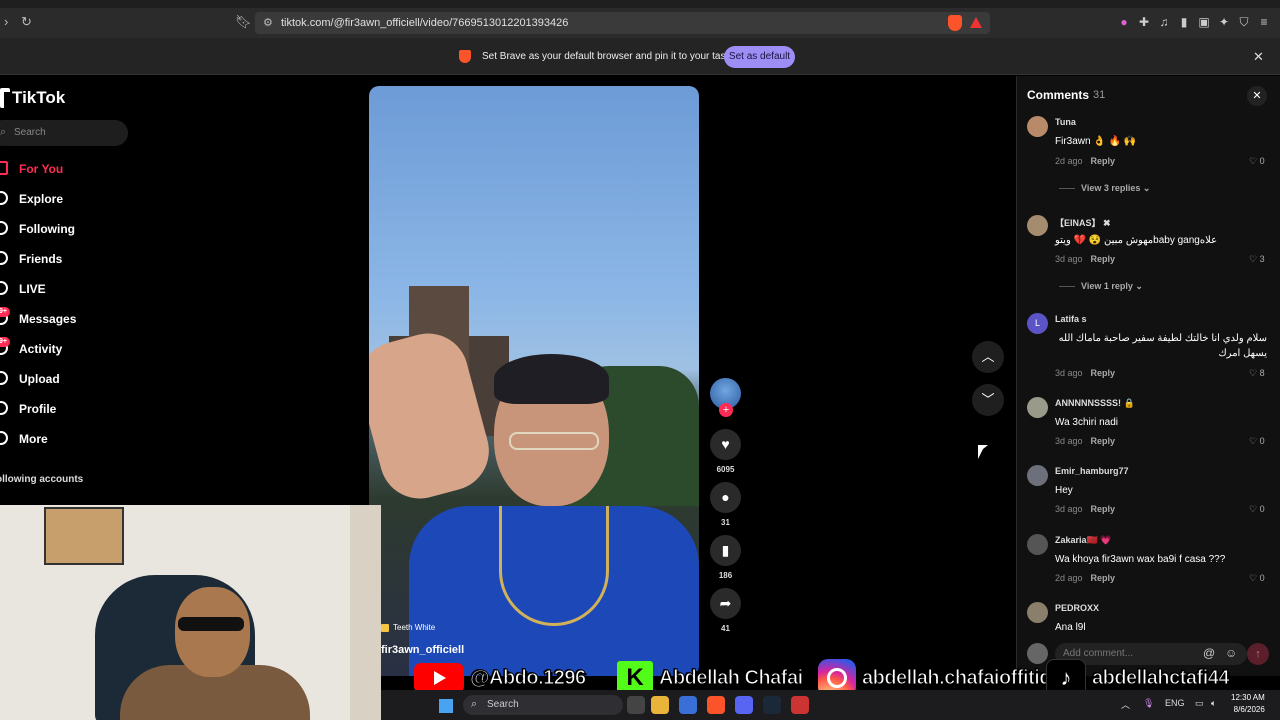 The width and height of the screenshot is (1280, 720). I want to click on video-product-tag: Teeth White, so click(408, 627).